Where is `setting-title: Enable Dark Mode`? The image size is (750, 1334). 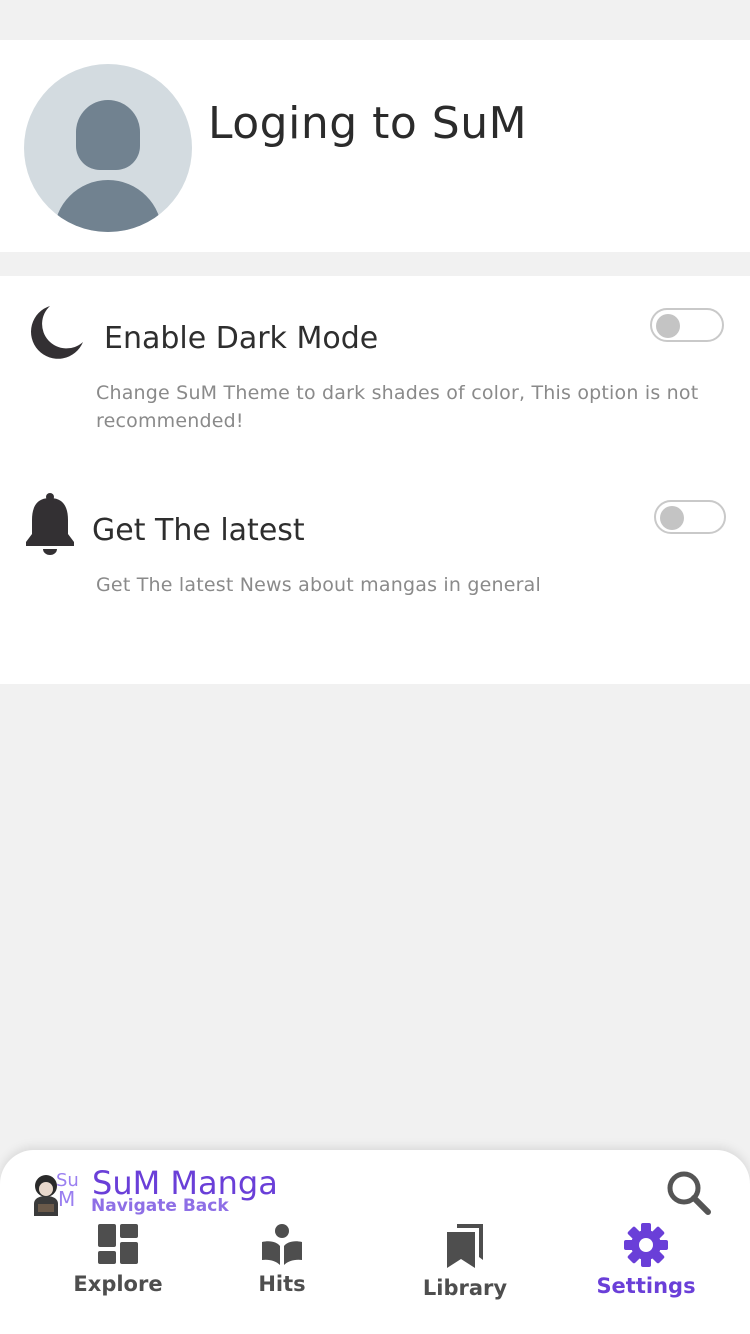 setting-title: Enable Dark Mode is located at coordinates (241, 338).